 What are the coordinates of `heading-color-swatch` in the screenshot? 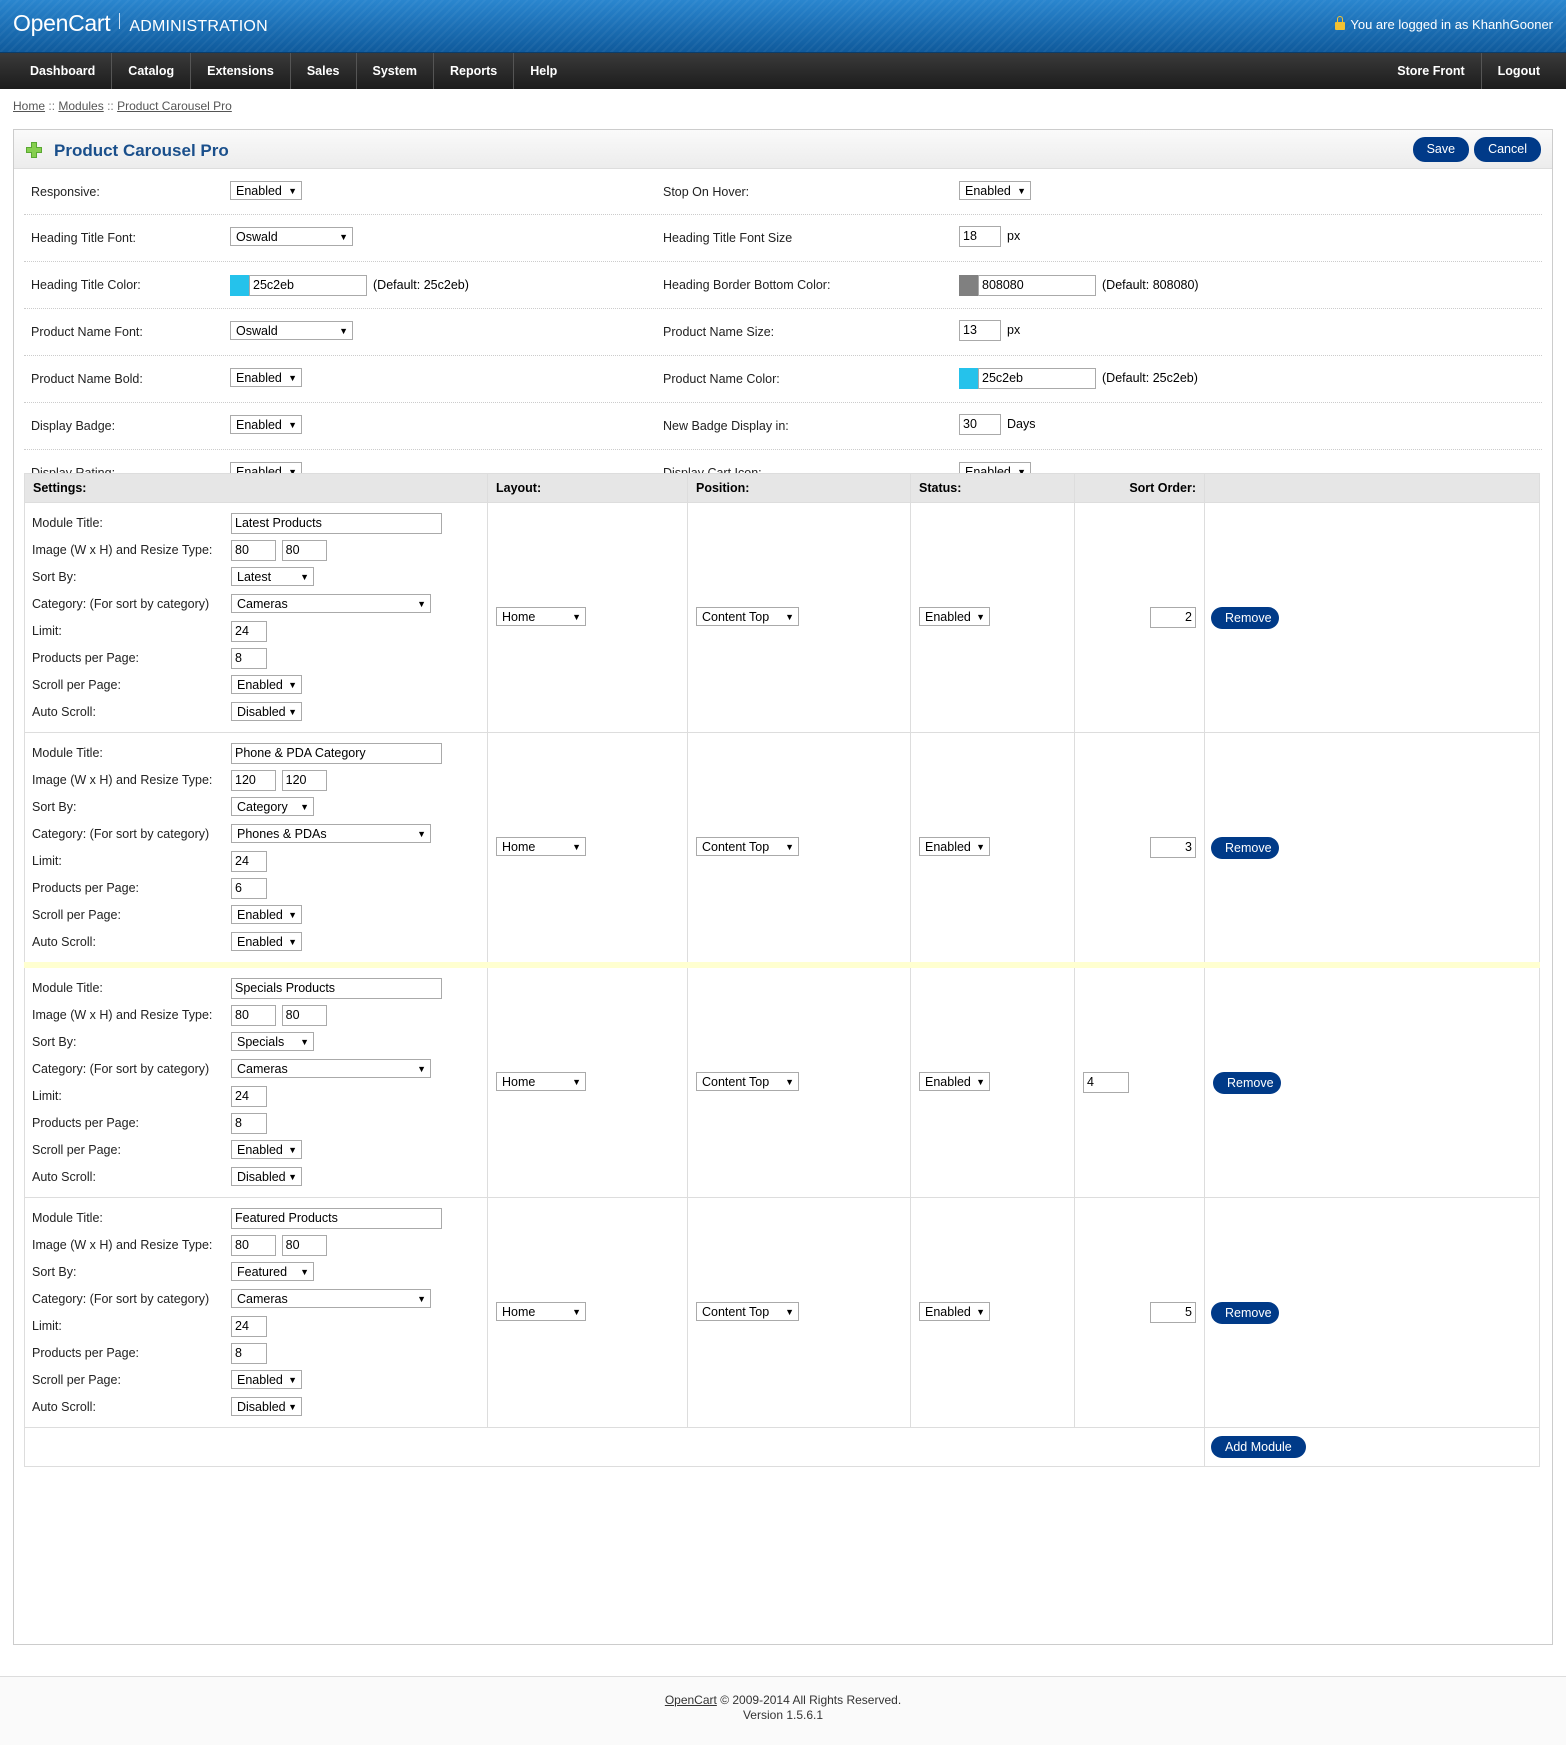 It's located at (239, 285).